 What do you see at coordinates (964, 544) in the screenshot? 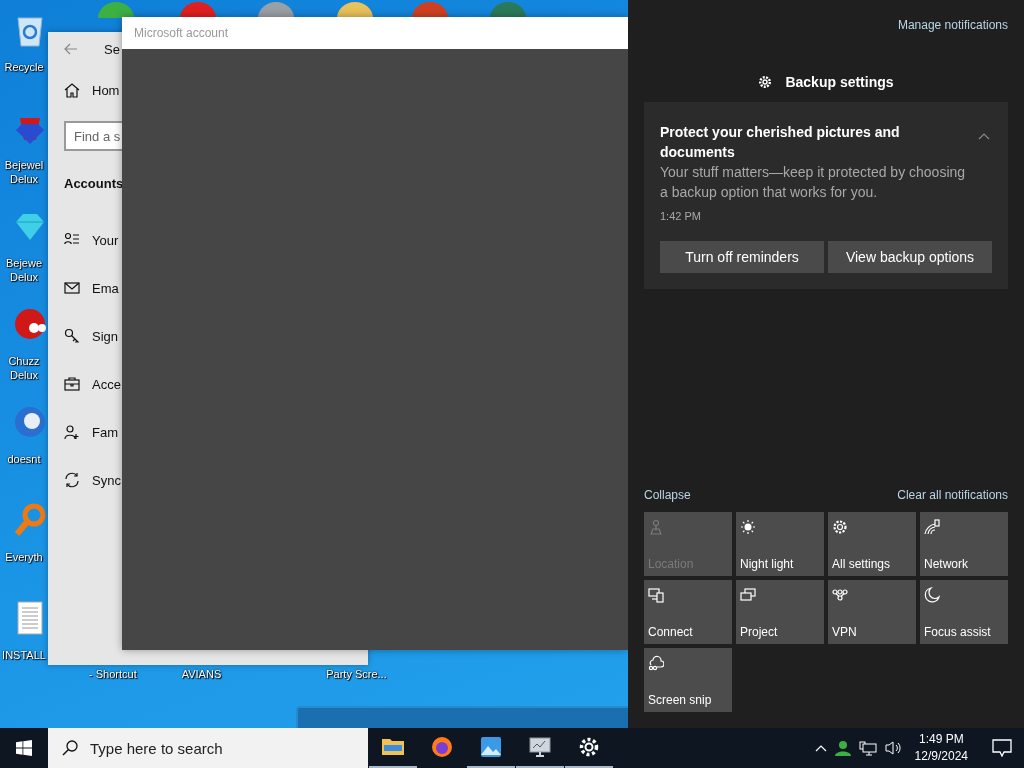
I see `quick-action-tile: Network` at bounding box center [964, 544].